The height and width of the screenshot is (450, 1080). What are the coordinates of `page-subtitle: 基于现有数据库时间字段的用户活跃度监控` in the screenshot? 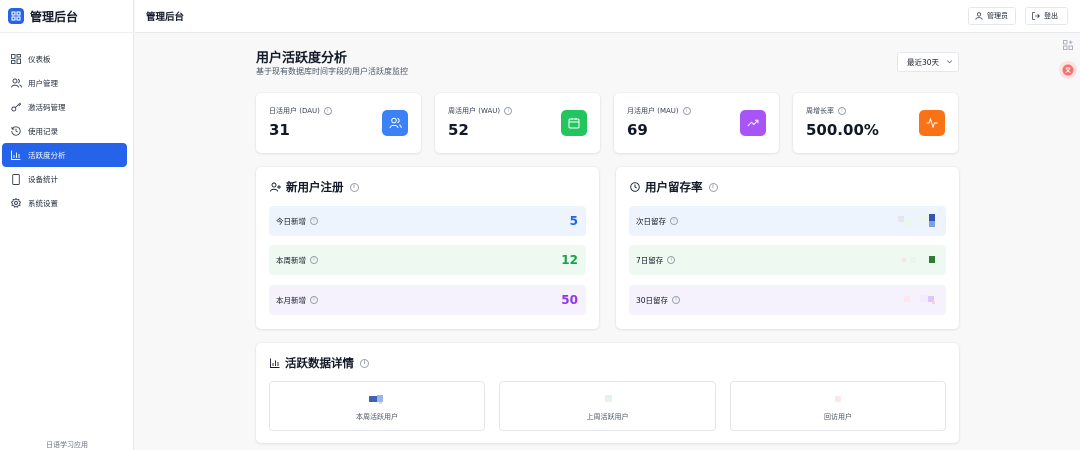 It's located at (332, 71).